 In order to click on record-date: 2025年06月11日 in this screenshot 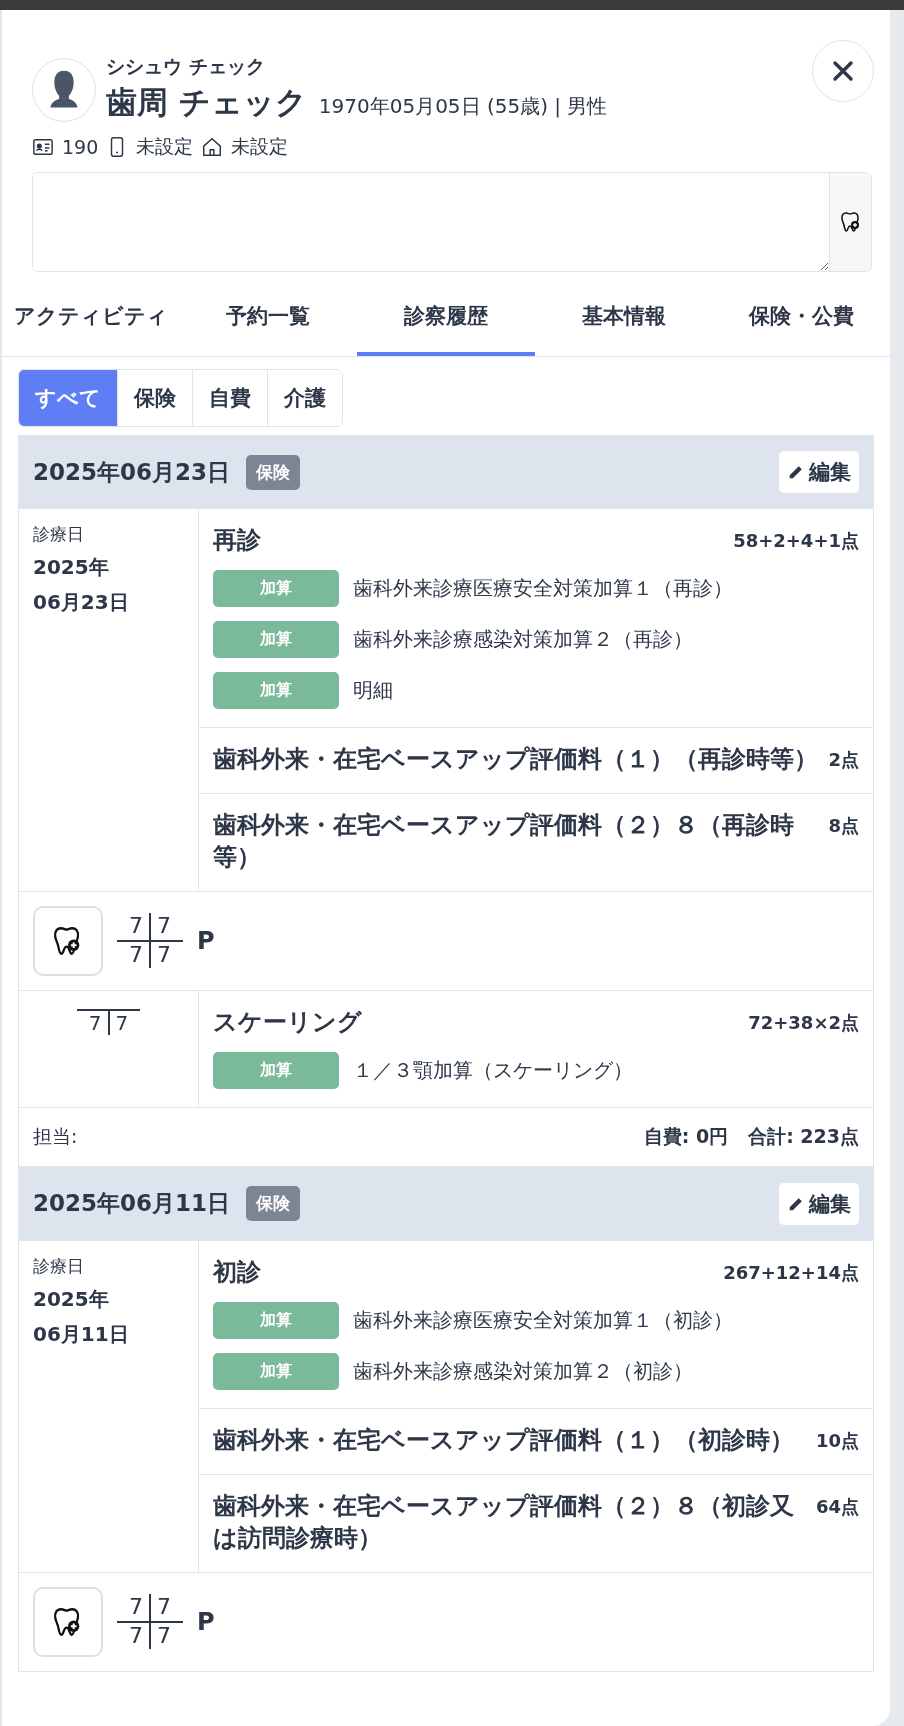, I will do `click(132, 1204)`.